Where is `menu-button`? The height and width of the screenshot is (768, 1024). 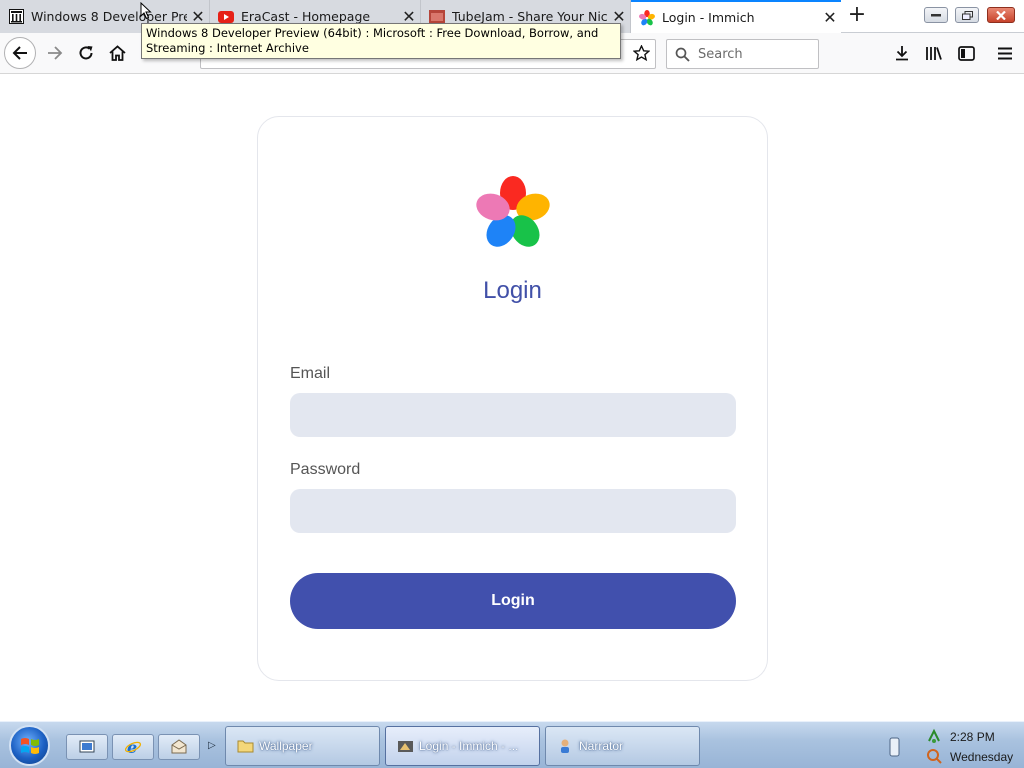 menu-button is located at coordinates (1005, 53).